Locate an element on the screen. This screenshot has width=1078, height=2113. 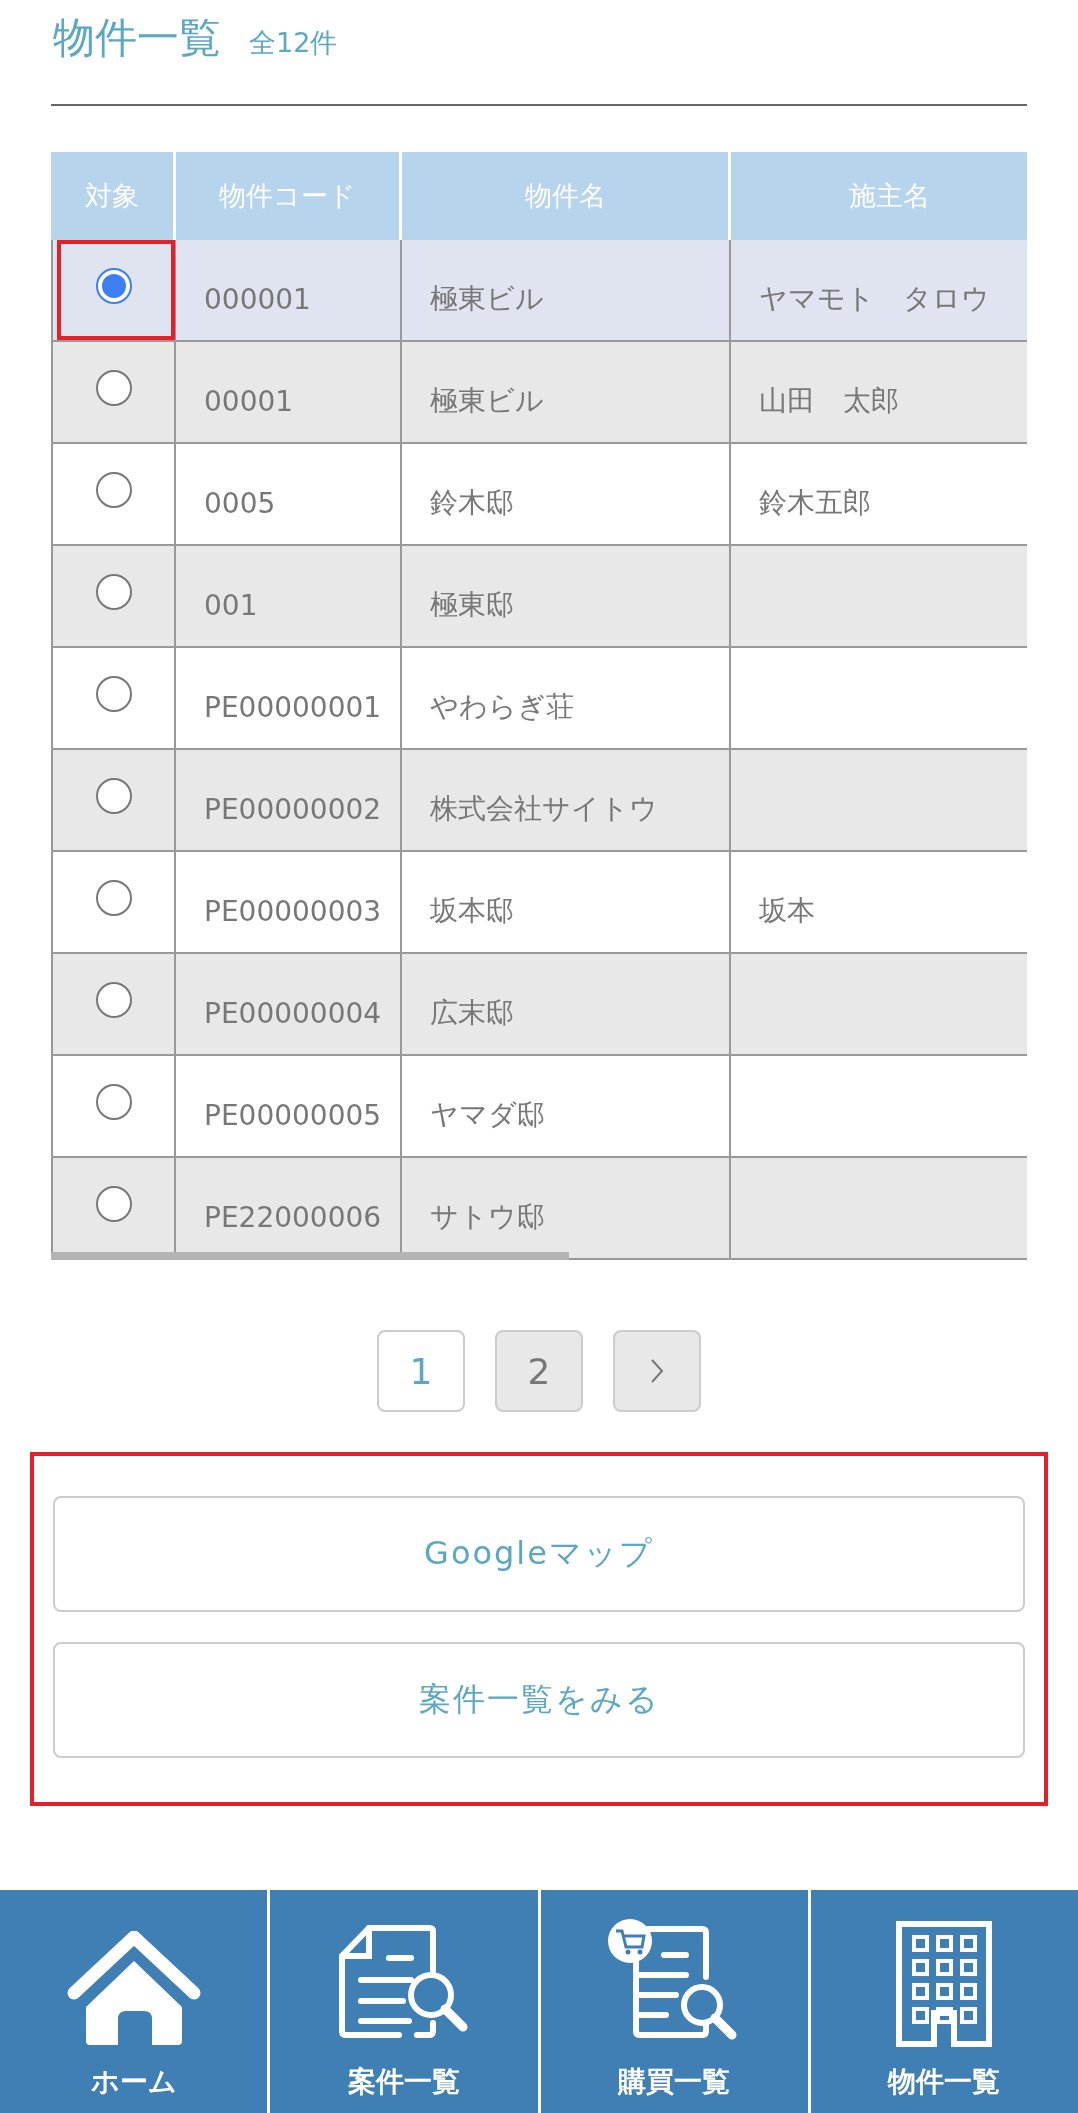
column-header: 施主名 is located at coordinates (879, 196).